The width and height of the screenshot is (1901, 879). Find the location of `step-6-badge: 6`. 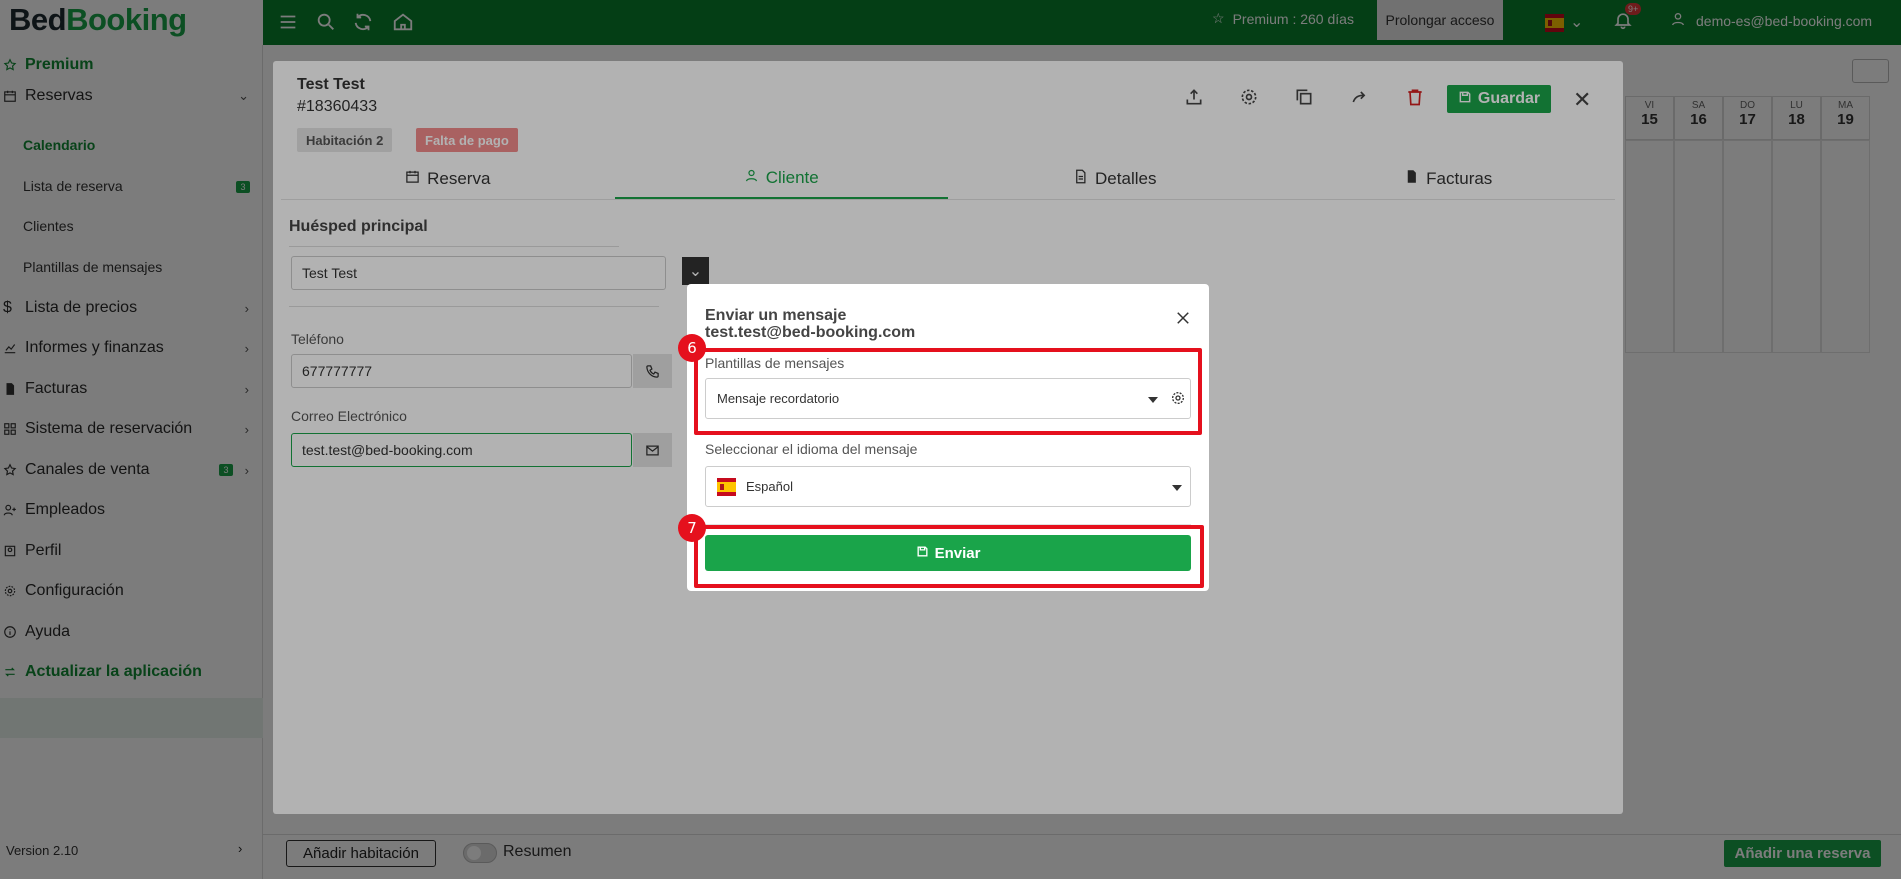

step-6-badge: 6 is located at coordinates (692, 348).